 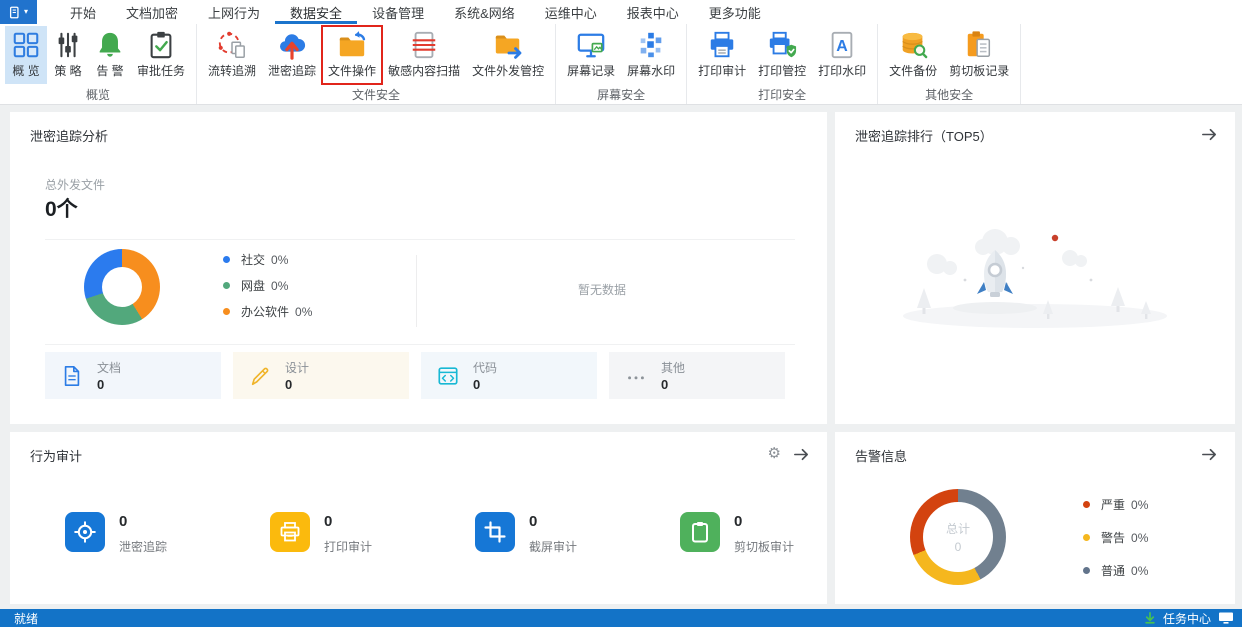 I want to click on ribbon-item-policy: 策 略, so click(x=68, y=55).